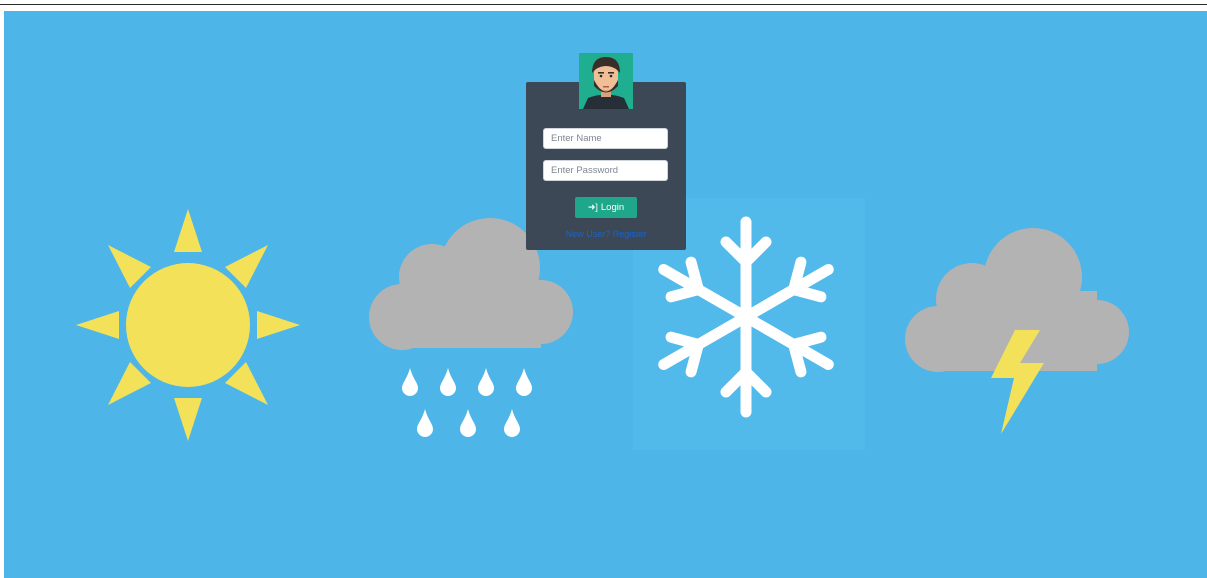 The width and height of the screenshot is (1207, 578). What do you see at coordinates (605, 138) in the screenshot?
I see `name-input` at bounding box center [605, 138].